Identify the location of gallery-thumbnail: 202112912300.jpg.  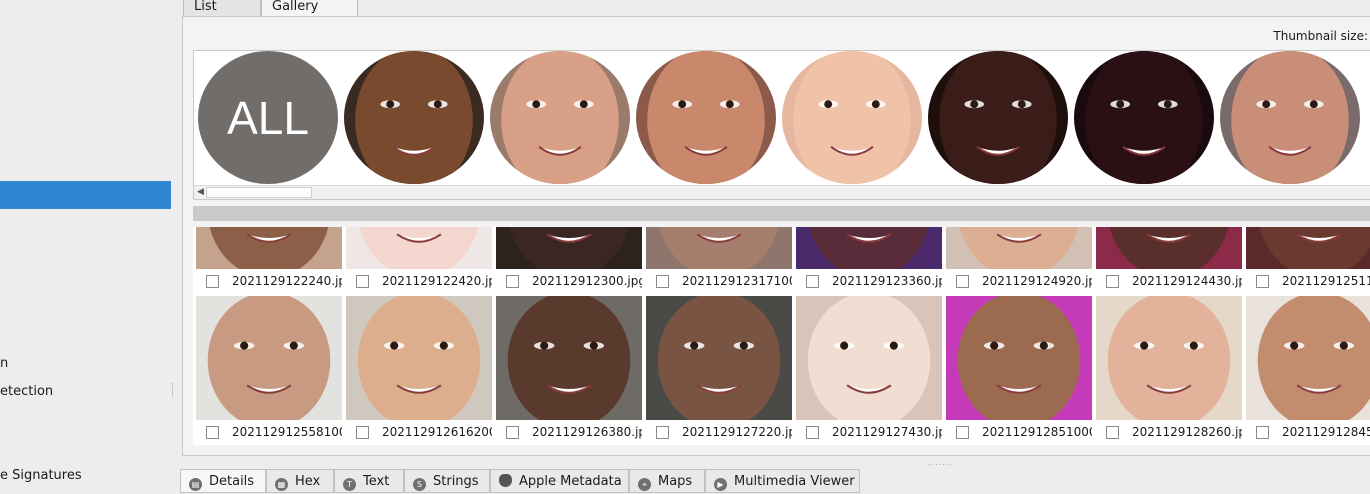
(569, 260).